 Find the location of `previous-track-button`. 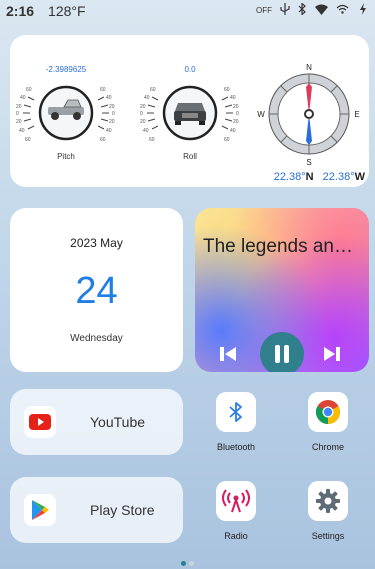

previous-track-button is located at coordinates (228, 354).